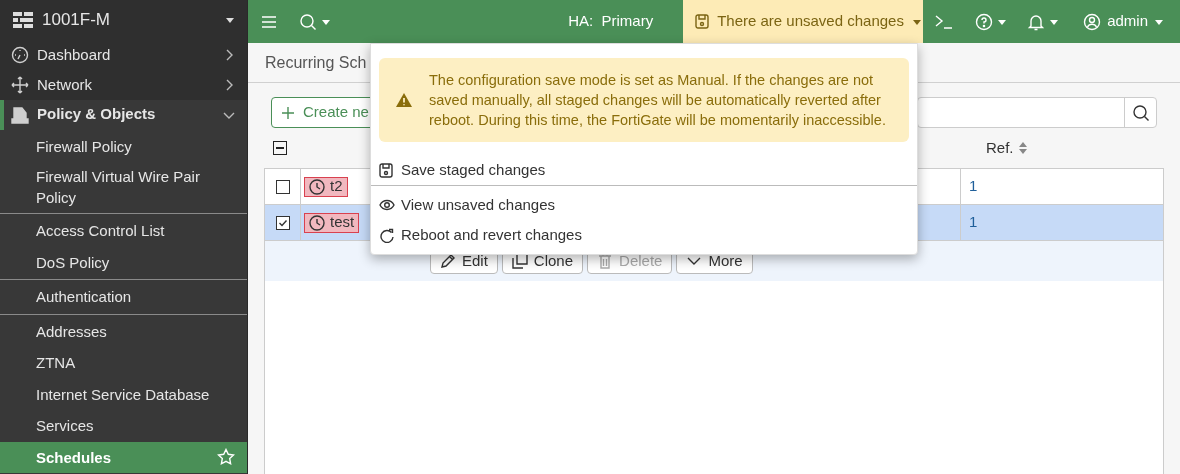 The height and width of the screenshot is (474, 1180). Describe the element at coordinates (1036, 21) in the screenshot. I see `bell-icon` at that location.